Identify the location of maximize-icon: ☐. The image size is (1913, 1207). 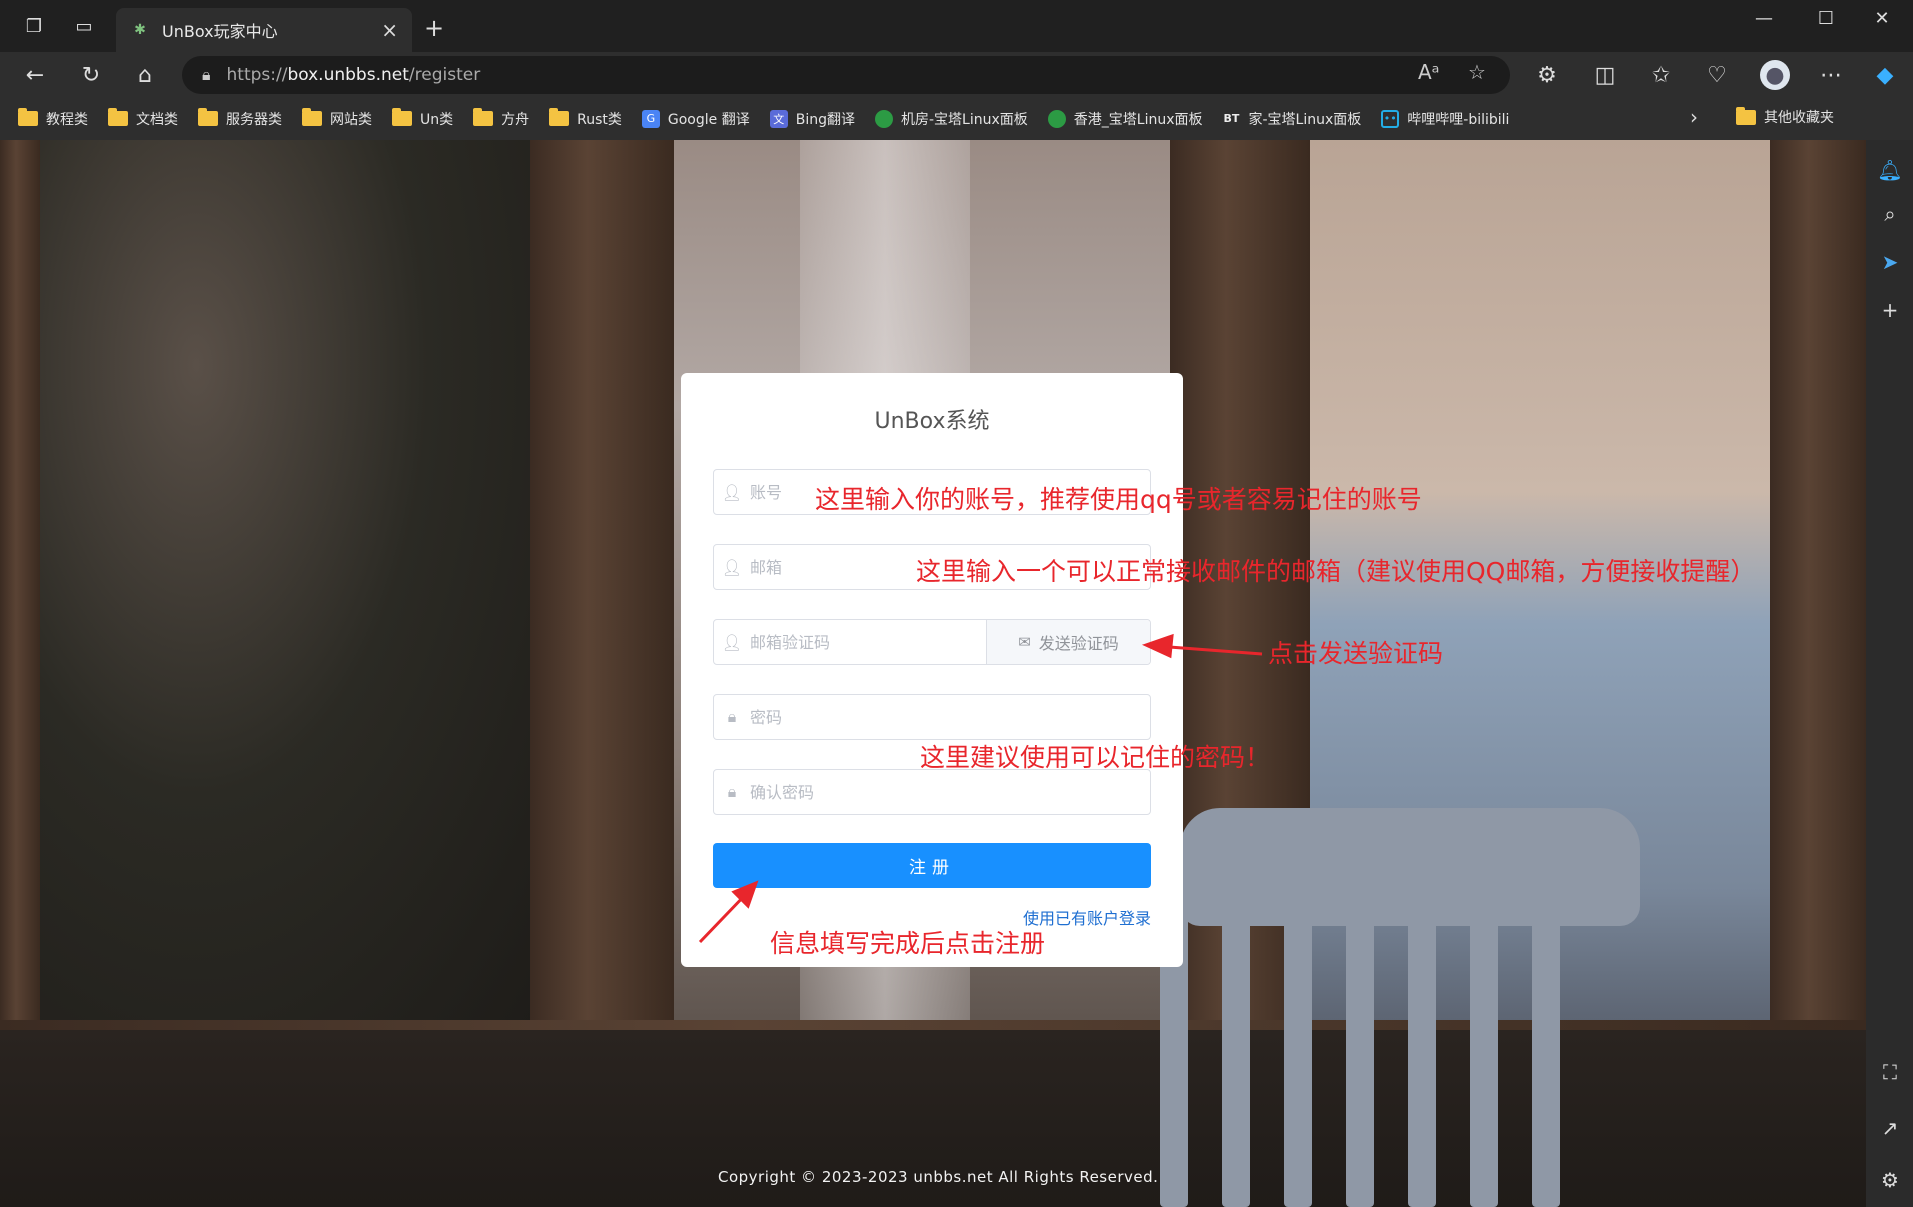
(1826, 18).